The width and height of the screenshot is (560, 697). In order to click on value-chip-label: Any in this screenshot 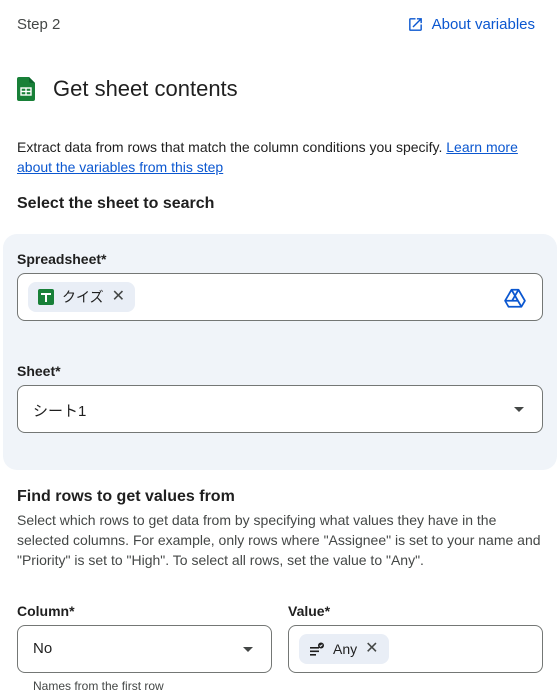, I will do `click(345, 649)`.